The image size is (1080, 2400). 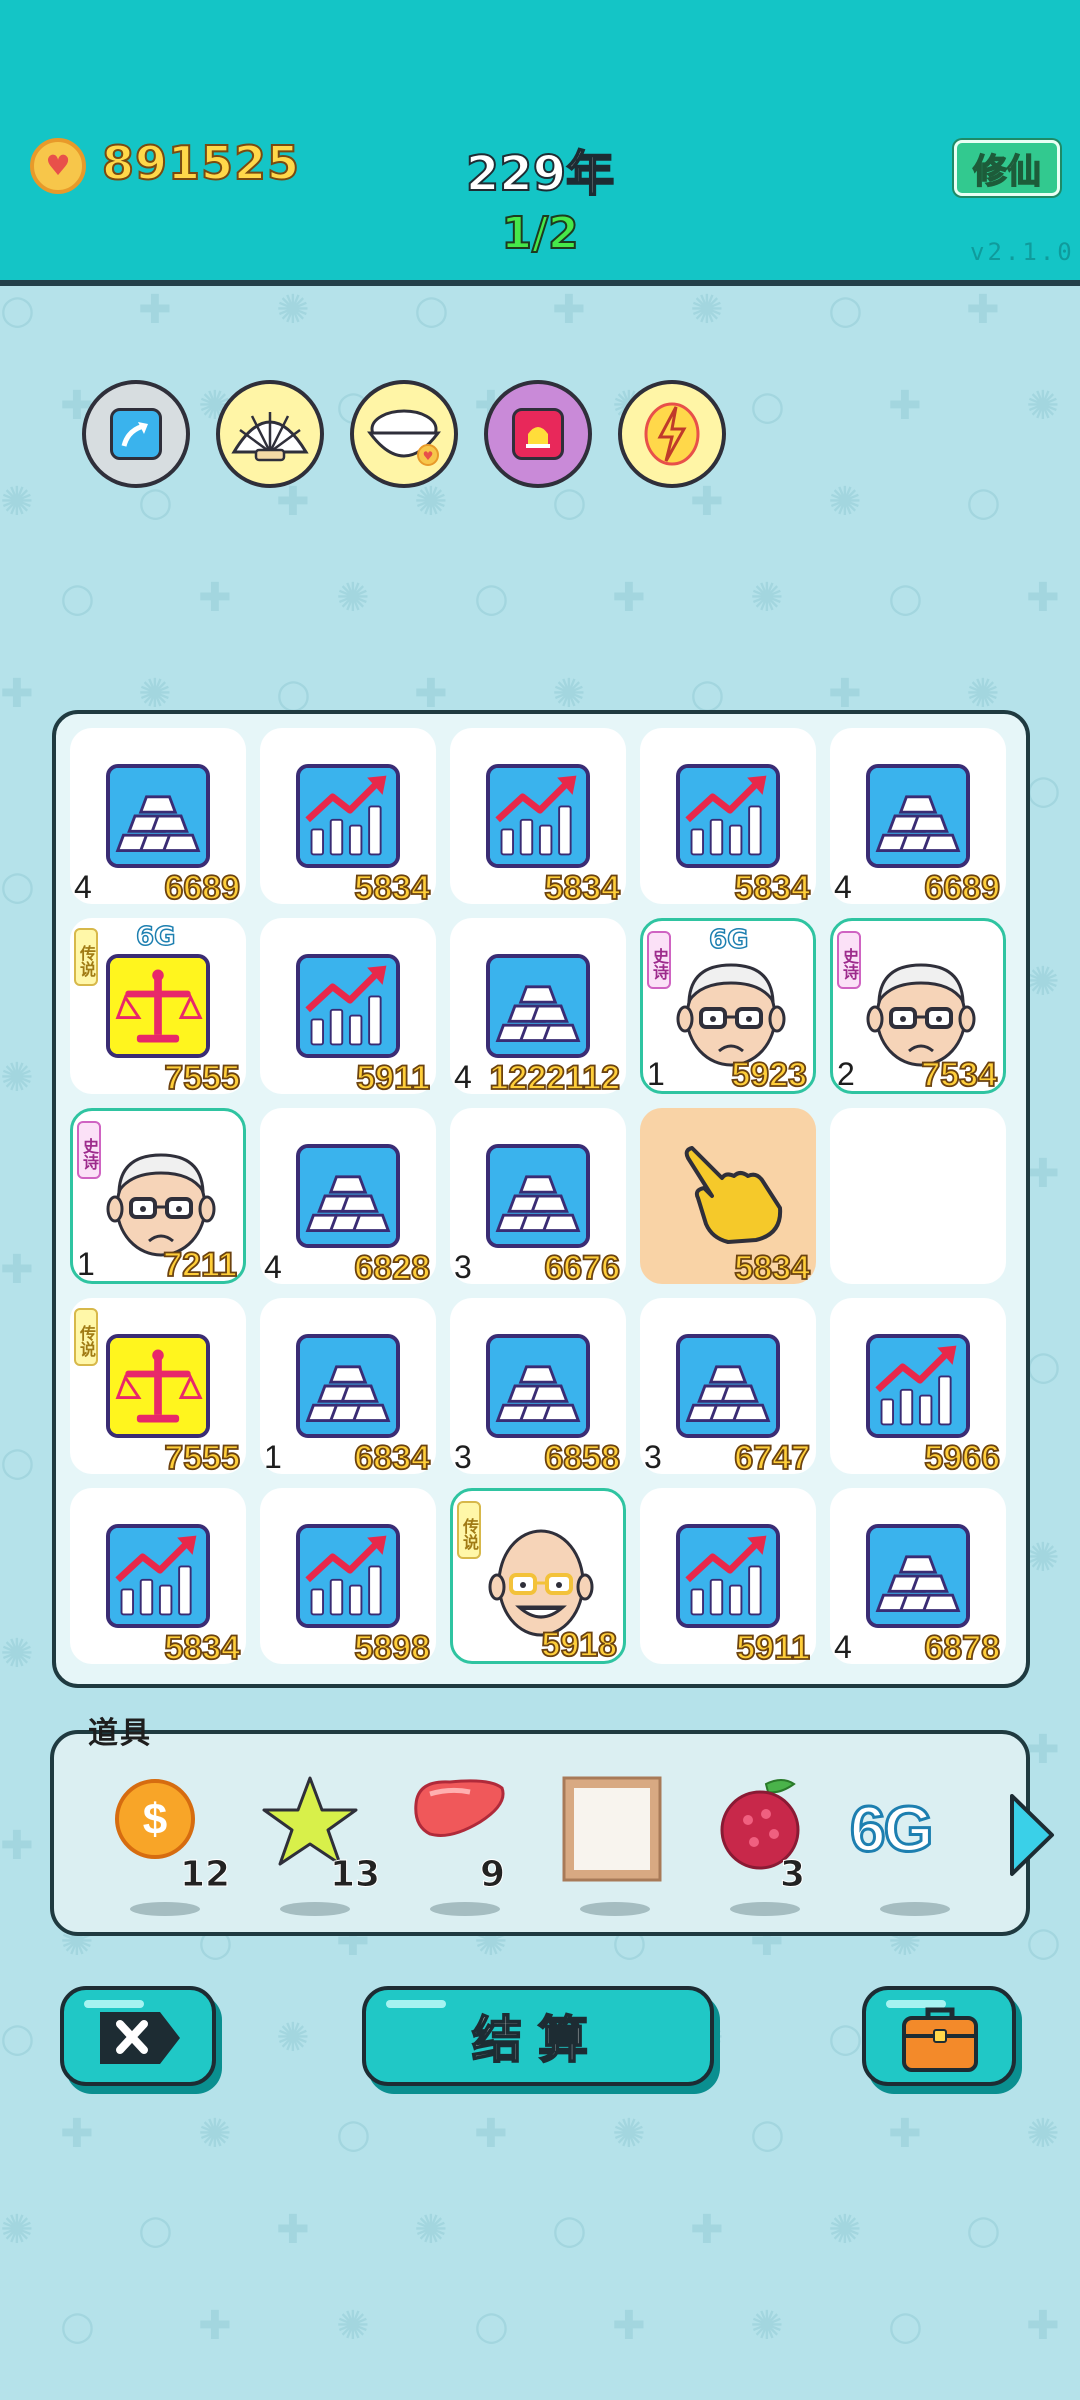 What do you see at coordinates (728, 1388) in the screenshot?
I see `board-cell: 3 6747` at bounding box center [728, 1388].